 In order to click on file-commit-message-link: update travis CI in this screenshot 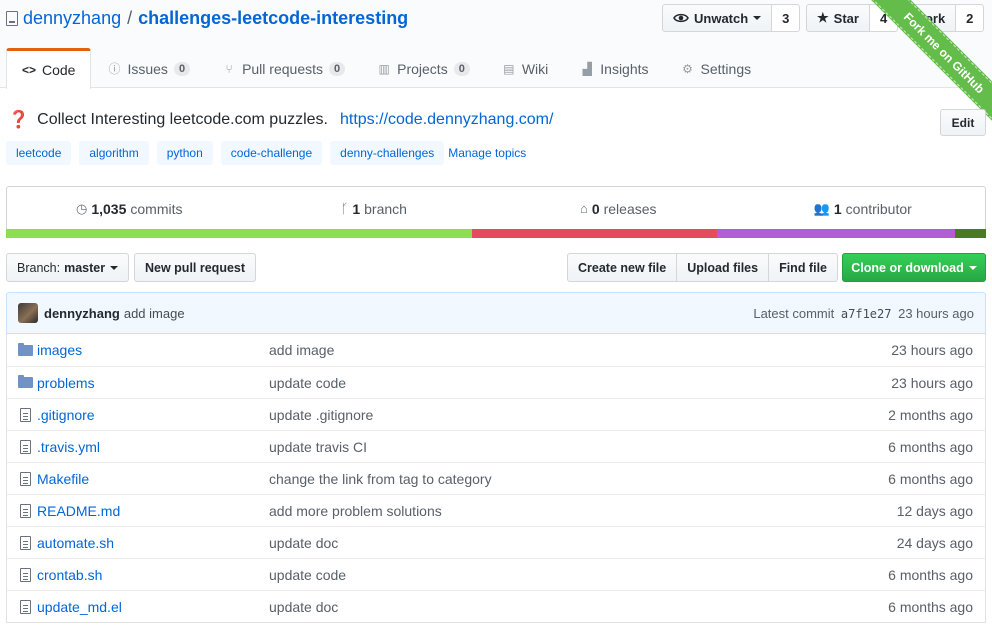, I will do `click(552, 447)`.